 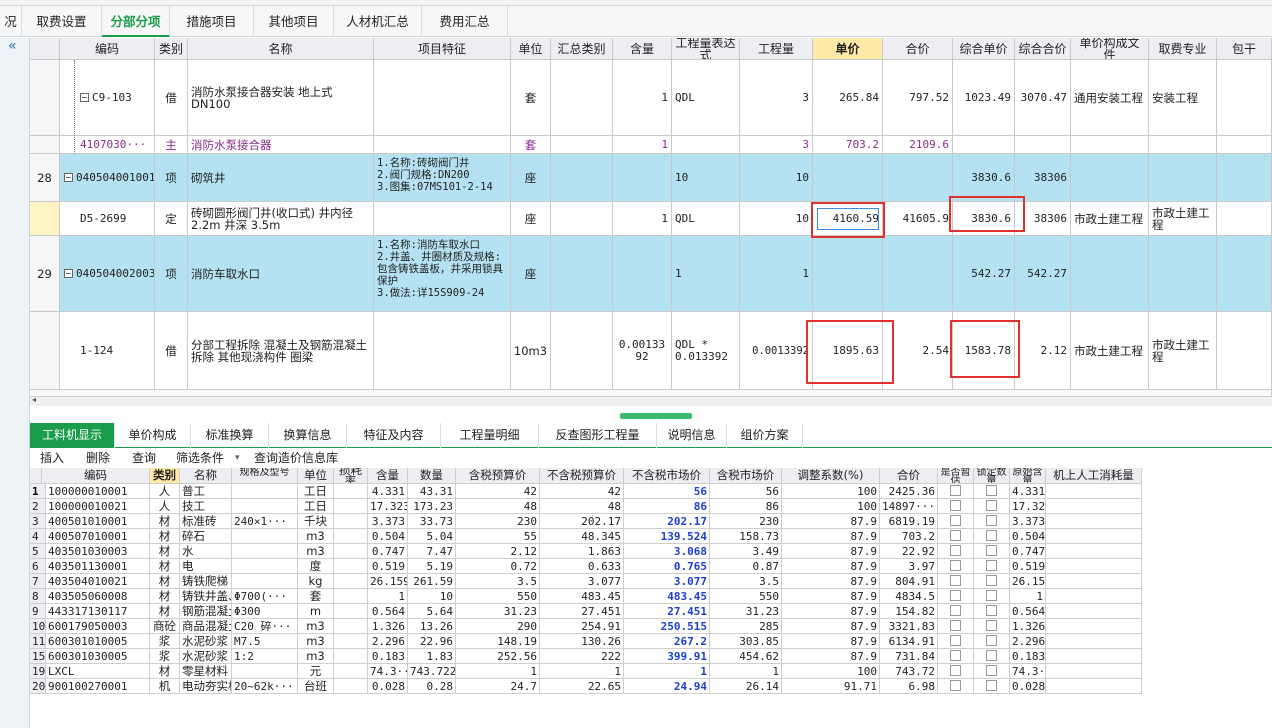 What do you see at coordinates (582, 671) in the screenshot?
I see `lower-cell-notax_budget: 1` at bounding box center [582, 671].